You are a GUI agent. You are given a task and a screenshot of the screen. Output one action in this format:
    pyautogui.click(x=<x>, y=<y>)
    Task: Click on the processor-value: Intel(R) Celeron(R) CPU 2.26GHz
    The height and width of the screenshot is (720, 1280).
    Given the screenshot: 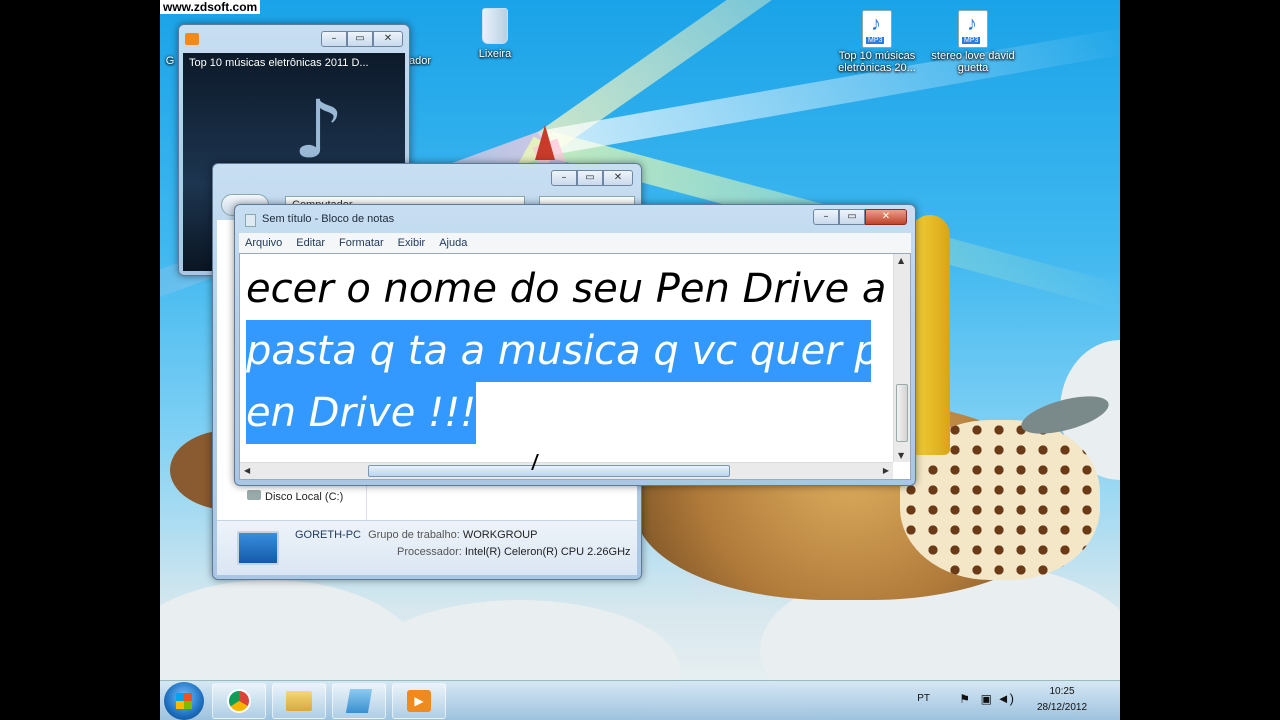 What is the action you would take?
    pyautogui.click(x=547, y=552)
    